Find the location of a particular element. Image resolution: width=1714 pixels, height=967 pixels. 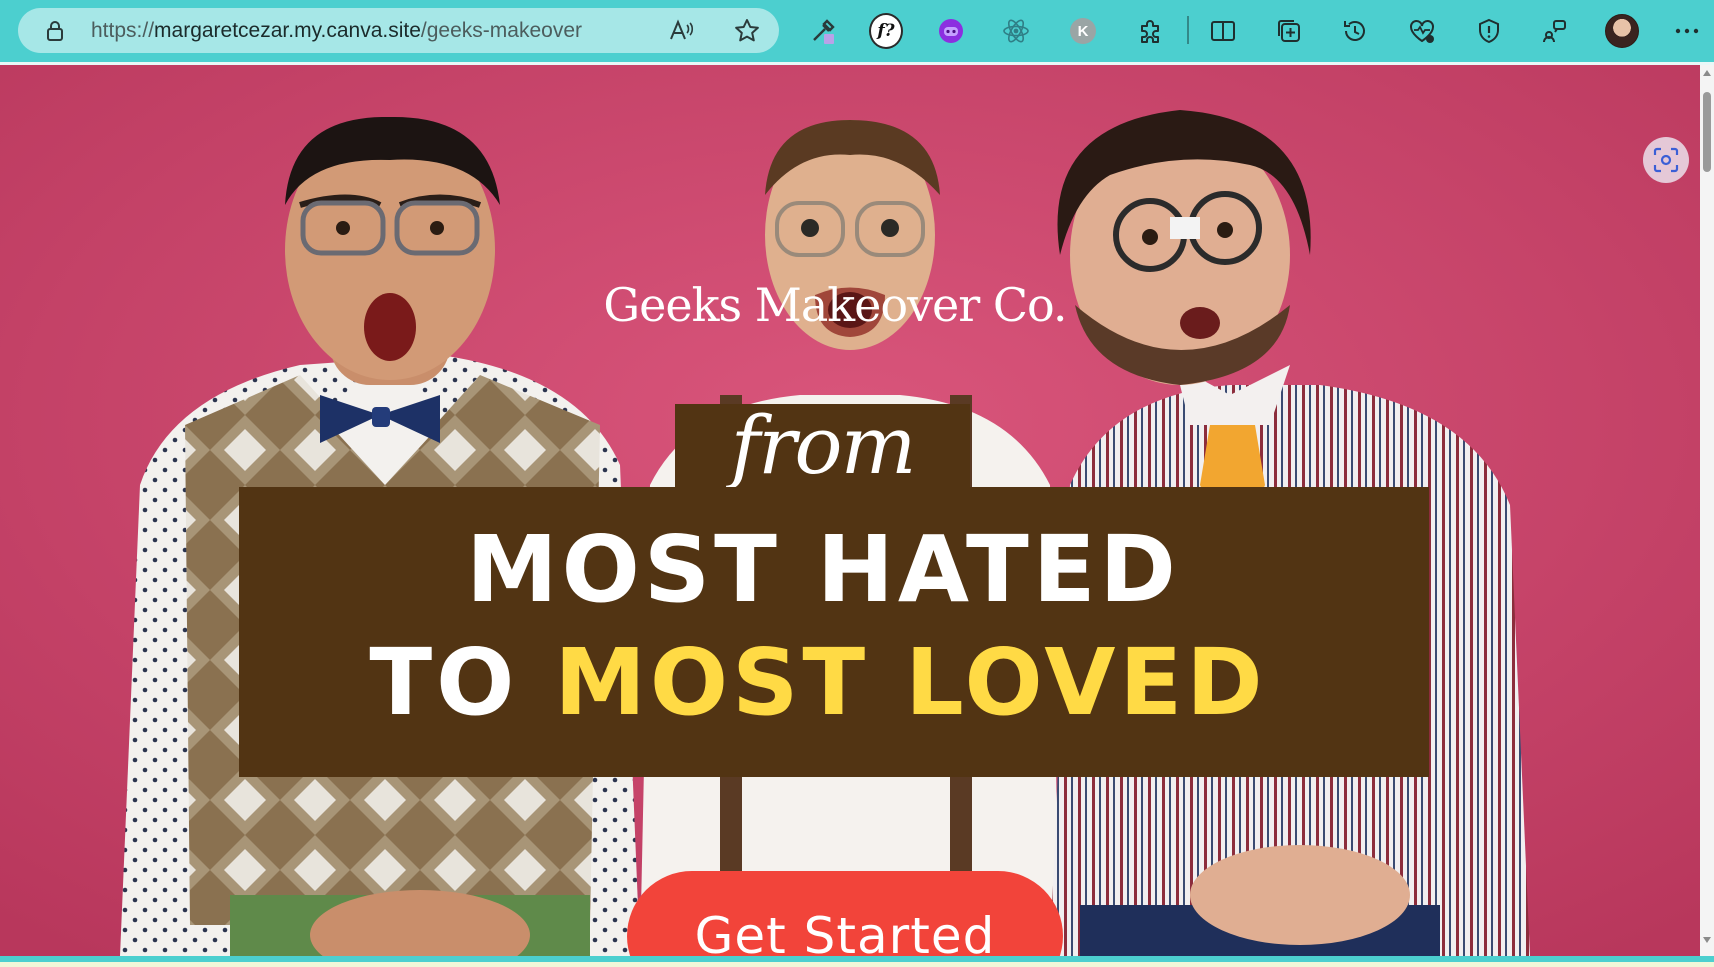

read-aloud-icon is located at coordinates (681, 31).